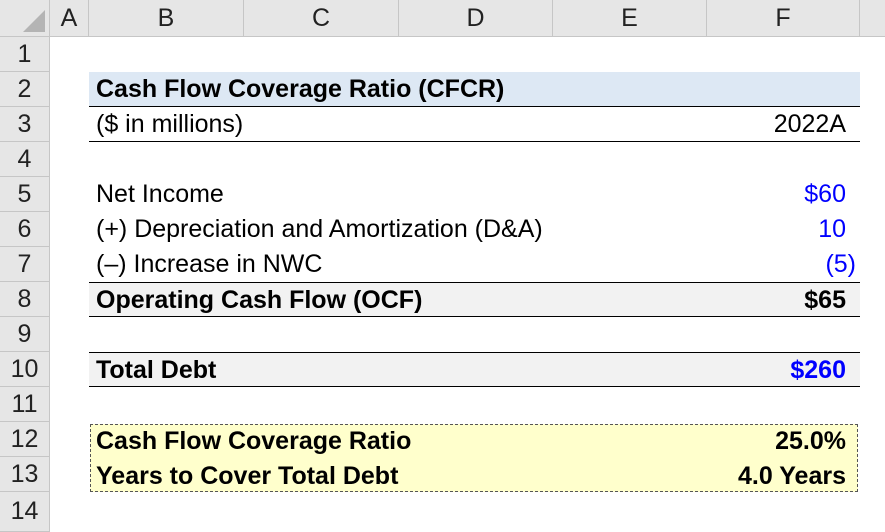  What do you see at coordinates (25, 89) in the screenshot?
I see `row-header-2: 2` at bounding box center [25, 89].